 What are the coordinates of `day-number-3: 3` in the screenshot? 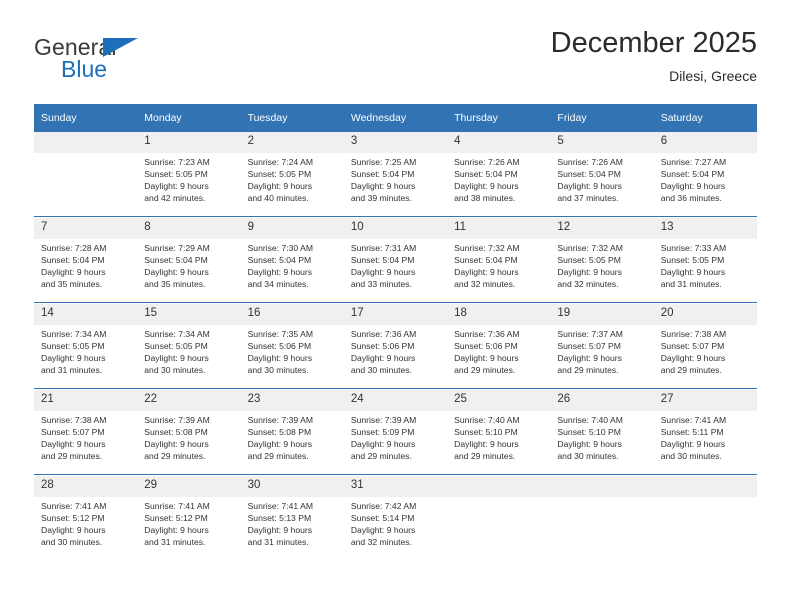 It's located at (395, 142).